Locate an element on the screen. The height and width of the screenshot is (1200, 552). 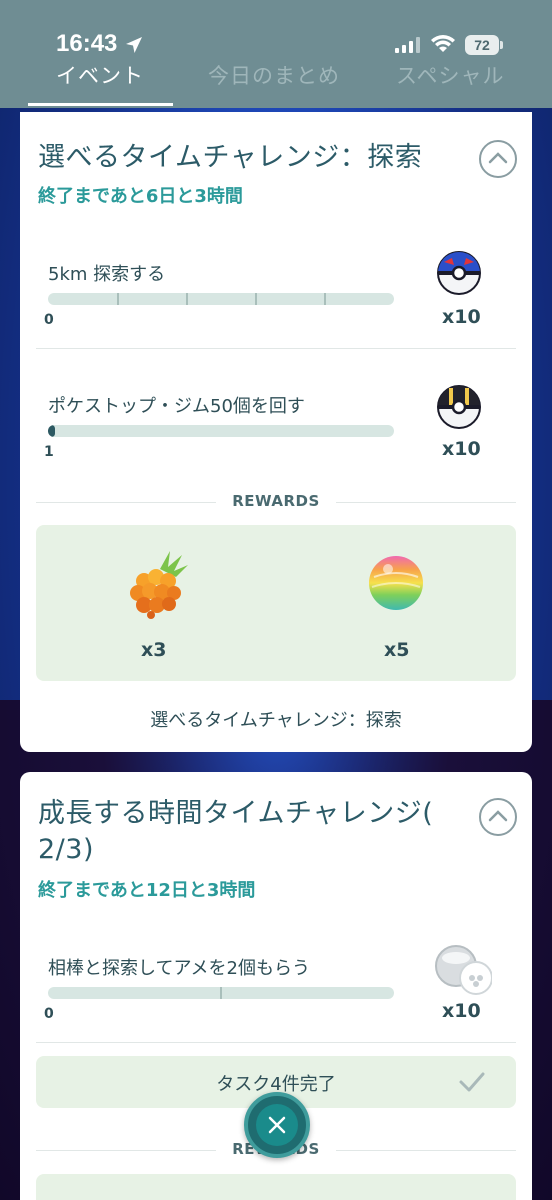
close-icon is located at coordinates (277, 1125).